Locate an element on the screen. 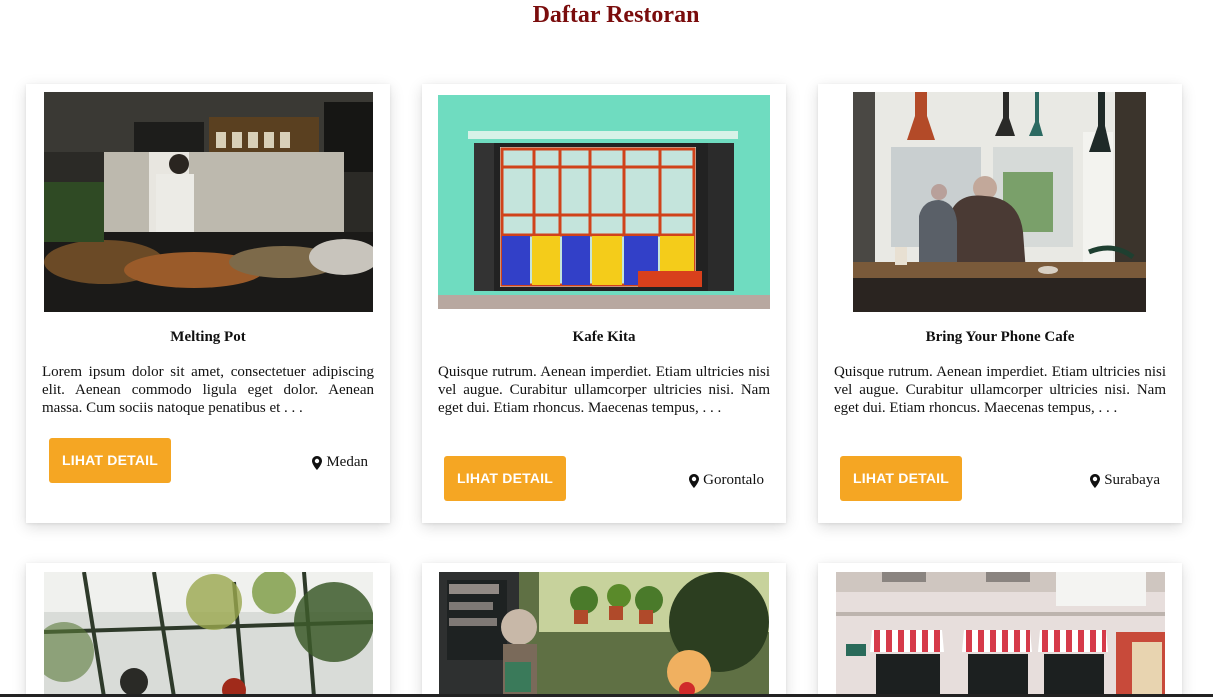 The image size is (1213, 697). restaurant-name: Bring Your Phone Cafe is located at coordinates (1000, 337).